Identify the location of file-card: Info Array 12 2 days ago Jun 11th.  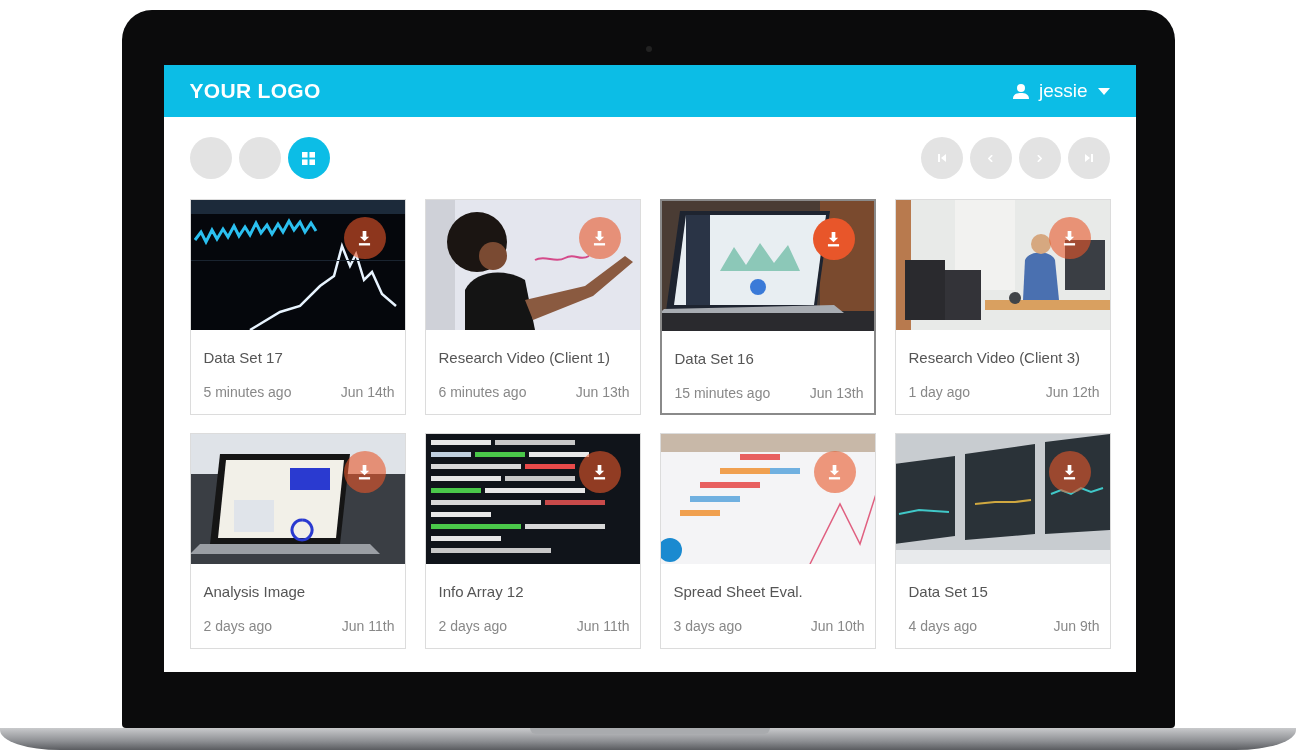
(532, 541).